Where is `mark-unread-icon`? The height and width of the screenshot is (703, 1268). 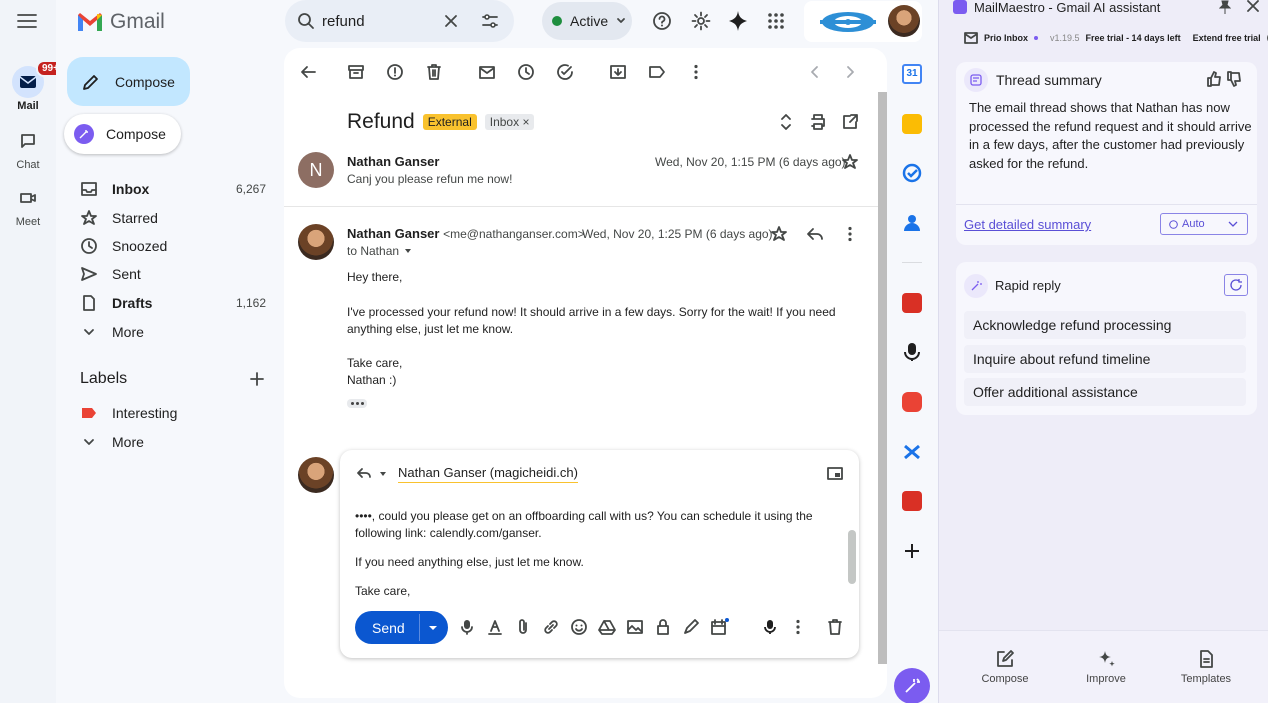
mark-unread-icon is located at coordinates (487, 72).